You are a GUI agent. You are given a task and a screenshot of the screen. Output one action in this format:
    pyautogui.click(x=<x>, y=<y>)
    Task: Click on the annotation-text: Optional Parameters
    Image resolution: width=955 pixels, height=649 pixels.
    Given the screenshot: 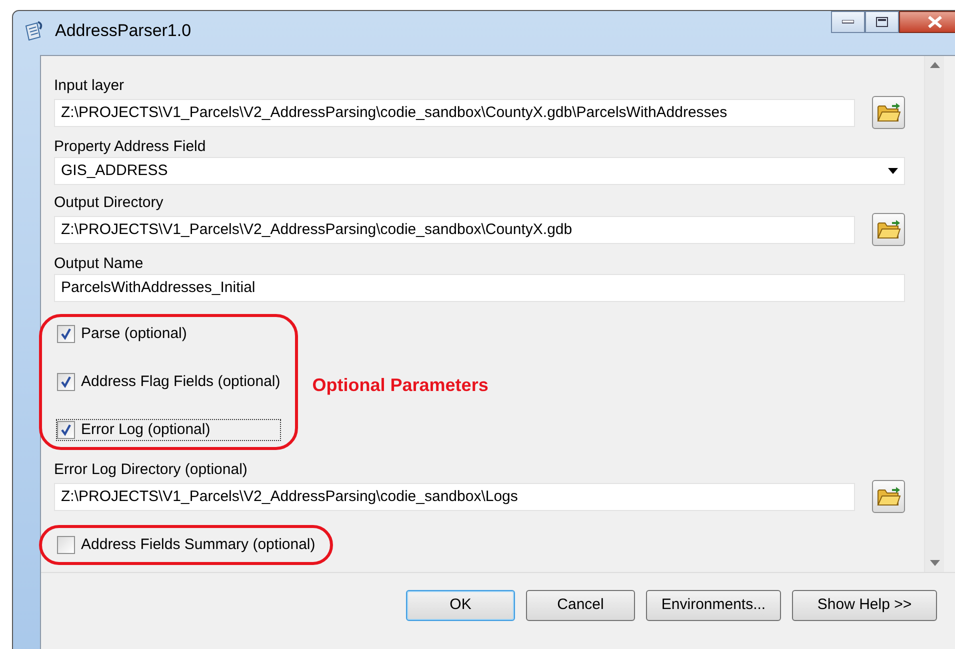 What is the action you would take?
    pyautogui.click(x=400, y=385)
    